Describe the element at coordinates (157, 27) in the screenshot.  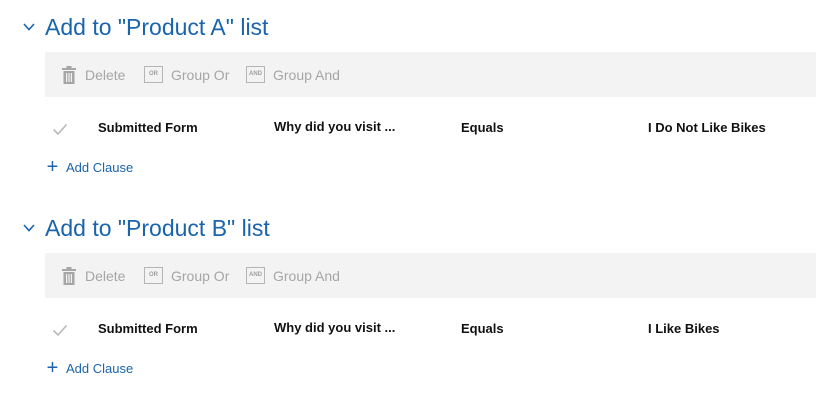
I see `section-title: Add to "Product A" list` at that location.